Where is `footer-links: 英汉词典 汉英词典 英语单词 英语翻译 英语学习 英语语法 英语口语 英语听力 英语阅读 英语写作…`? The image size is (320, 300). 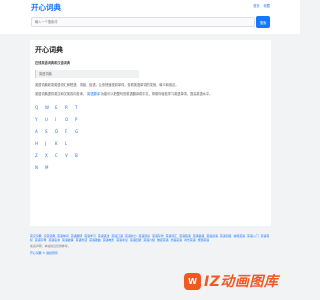
footer-links: 英汉词典 汉英词典 英语单词 英语翻译 英语学习 英语语法 英语口语 英语听力 英语阅读 英语写作… is located at coordinates (150, 238).